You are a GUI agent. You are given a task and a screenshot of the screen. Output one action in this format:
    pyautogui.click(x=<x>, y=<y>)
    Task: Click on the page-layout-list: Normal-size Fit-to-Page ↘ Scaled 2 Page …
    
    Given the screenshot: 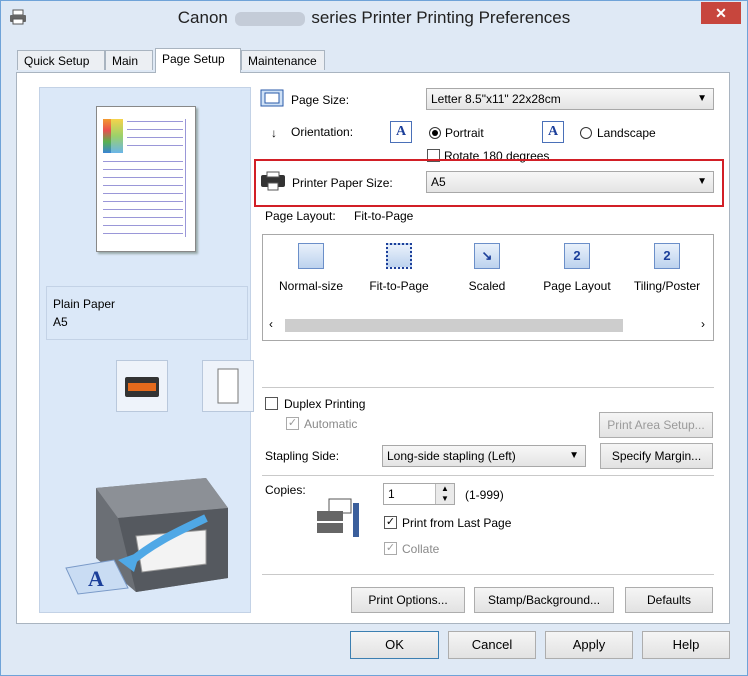 What is the action you would take?
    pyautogui.click(x=488, y=287)
    